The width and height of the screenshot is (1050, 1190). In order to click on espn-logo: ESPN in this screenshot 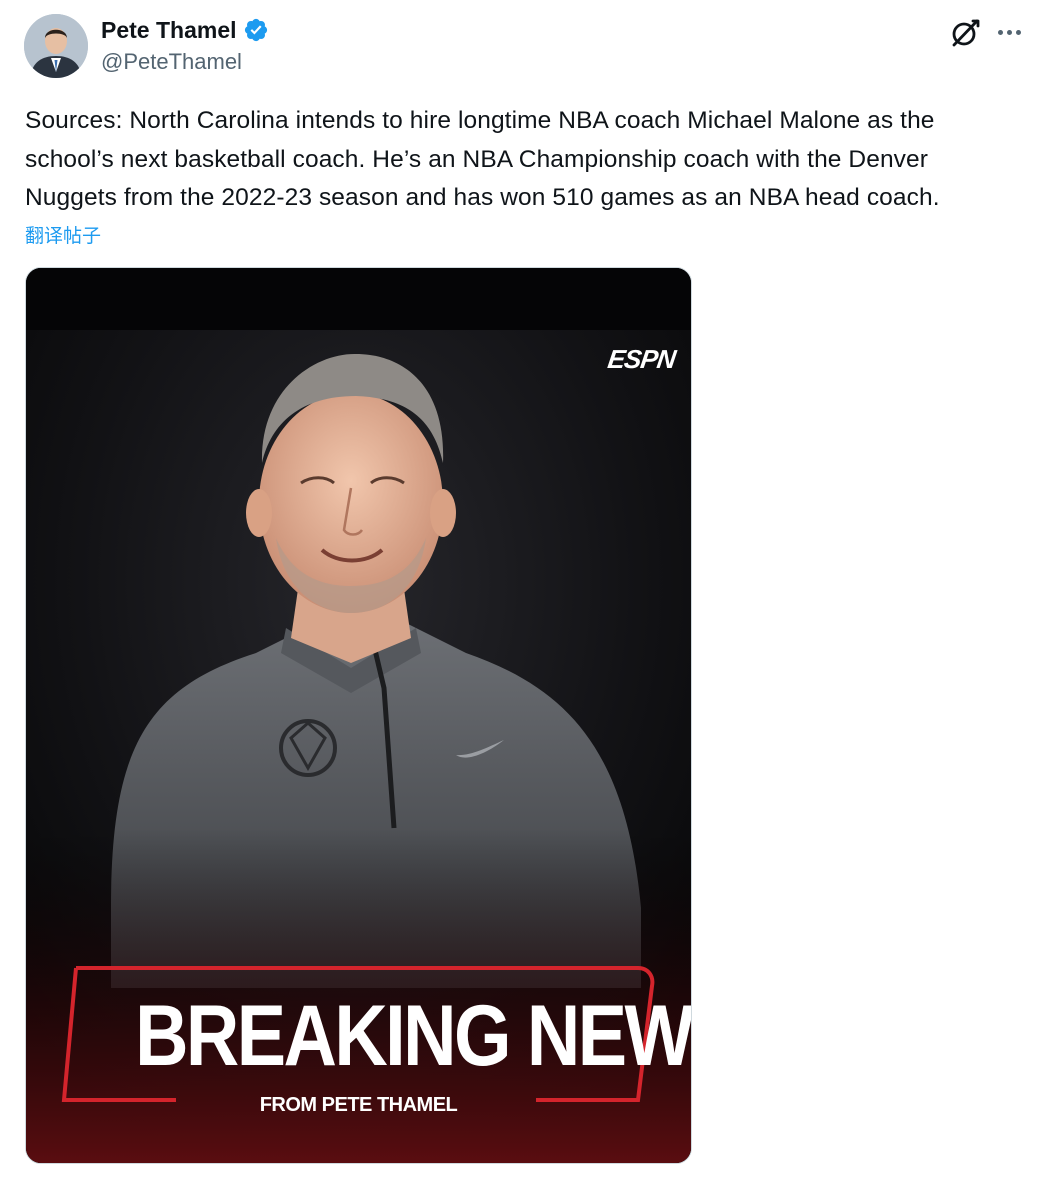, I will do `click(642, 359)`.